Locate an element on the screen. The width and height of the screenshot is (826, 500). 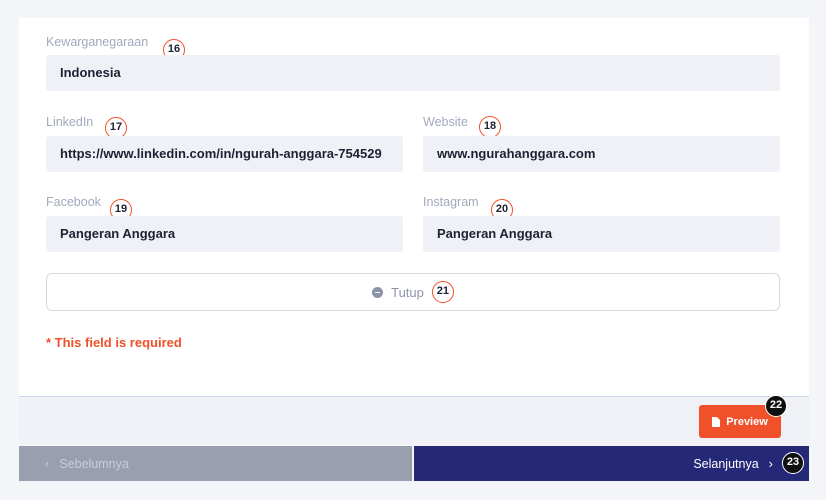
next-button-label: Selanjutnya is located at coordinates (726, 463).